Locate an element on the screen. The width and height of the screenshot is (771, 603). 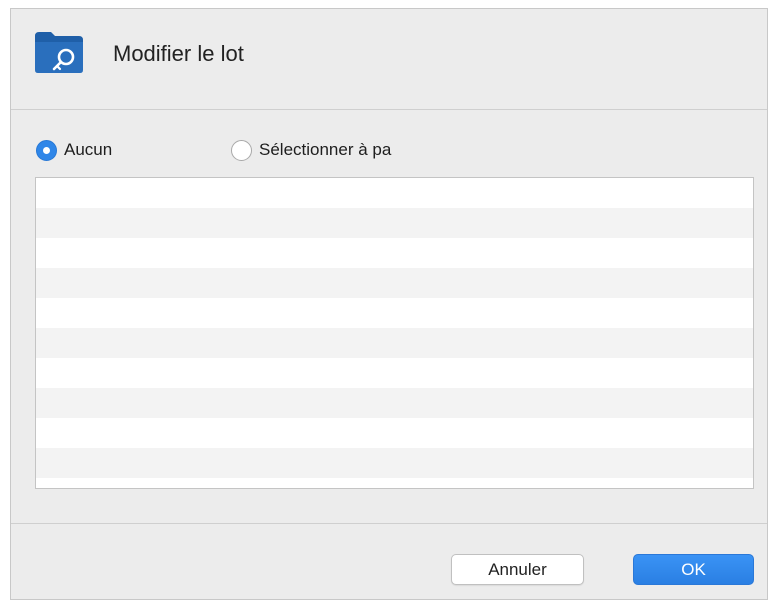
folder-key-icon is located at coordinates (59, 52).